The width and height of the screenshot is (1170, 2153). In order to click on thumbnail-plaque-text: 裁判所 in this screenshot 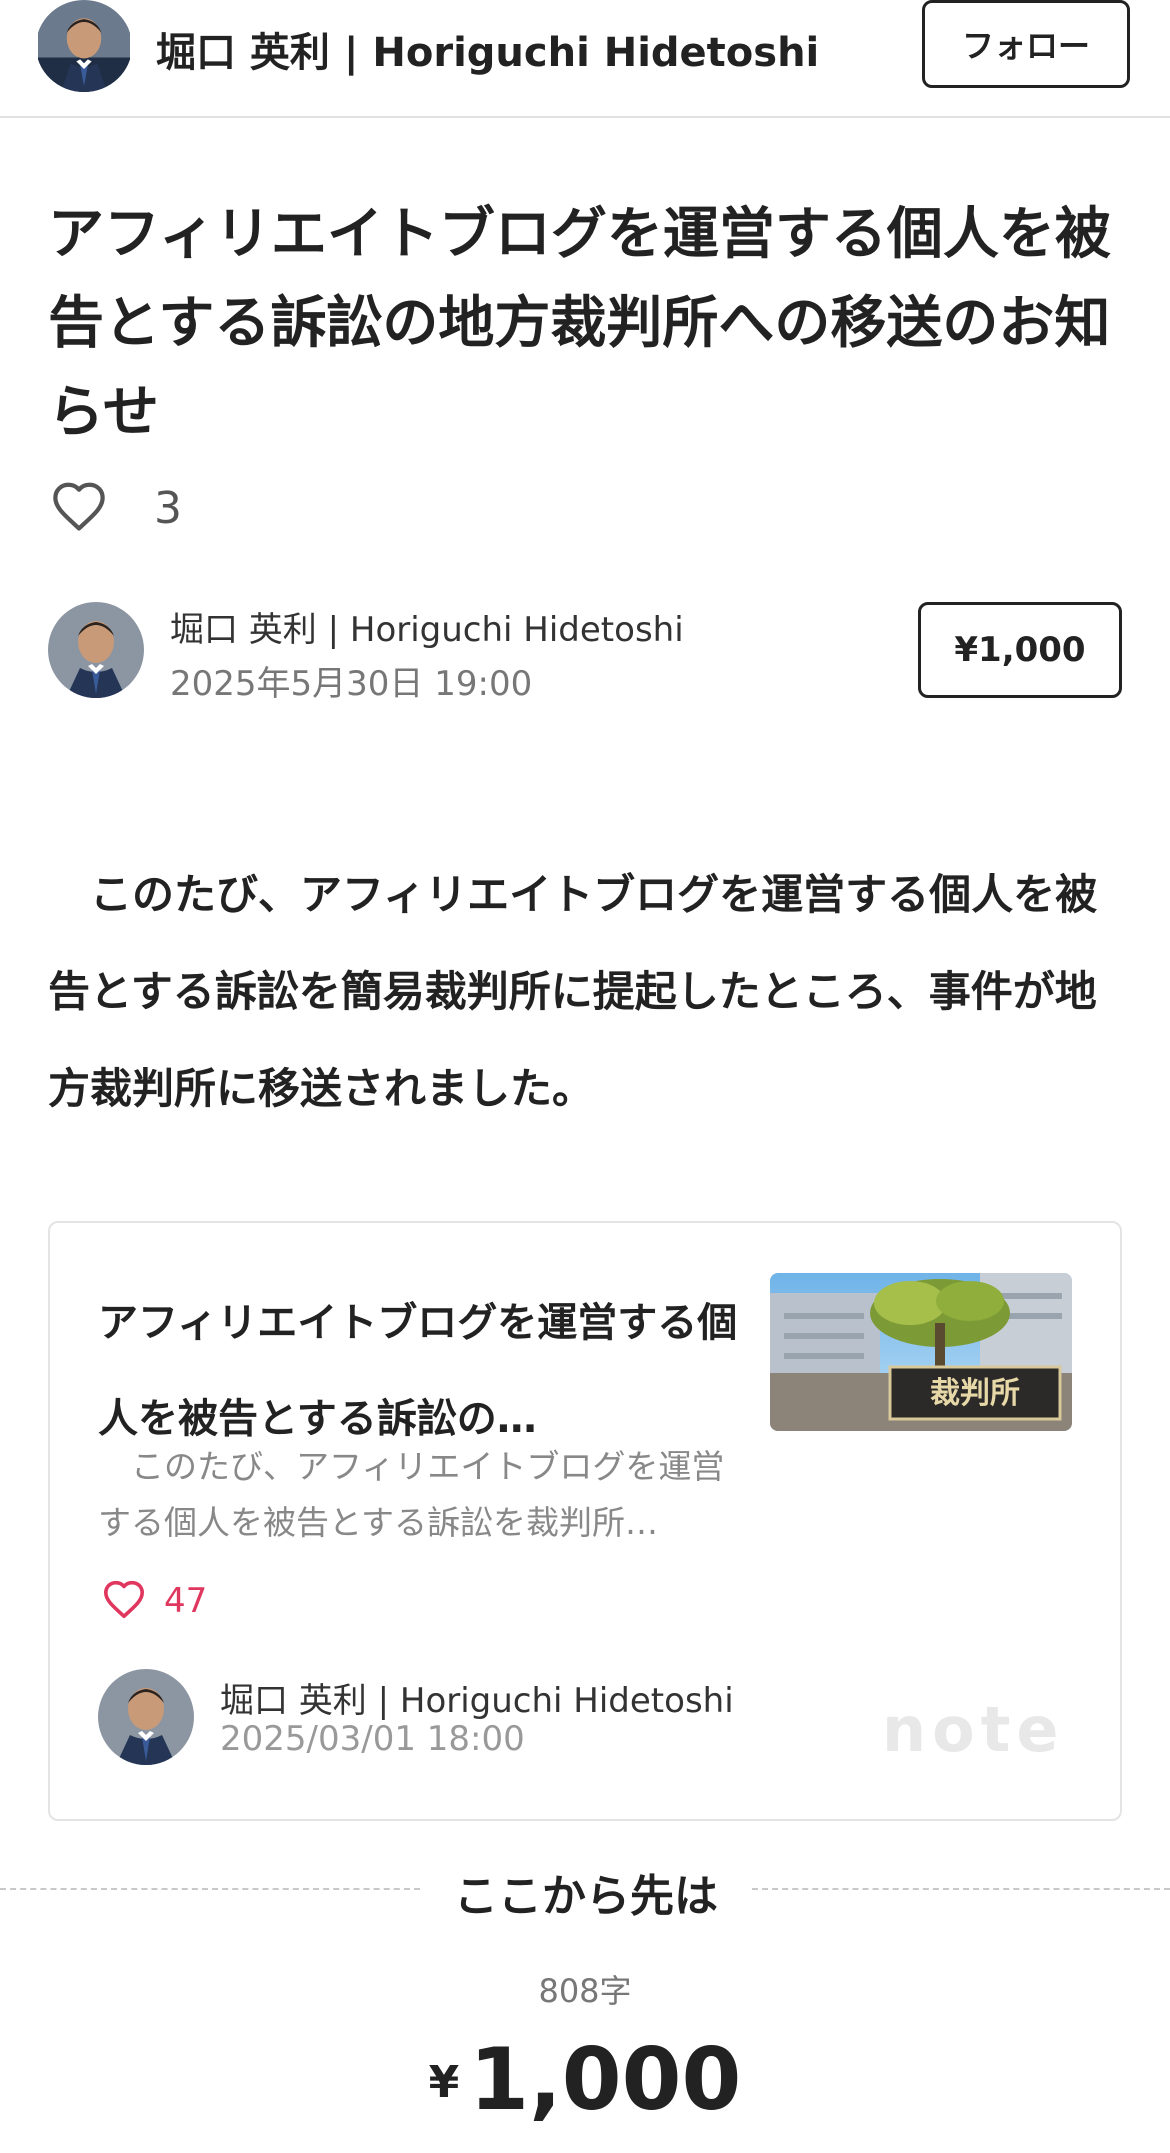, I will do `click(975, 1393)`.